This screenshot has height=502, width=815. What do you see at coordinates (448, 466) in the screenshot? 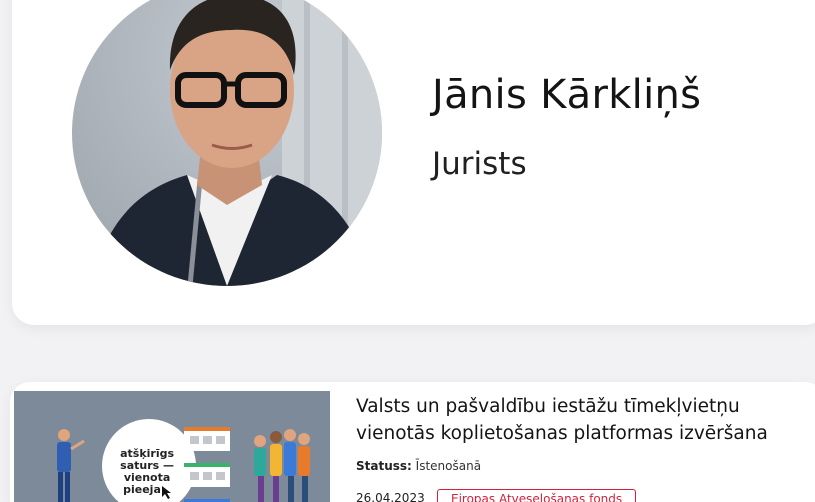
I see `status-value: Īstenošanā` at bounding box center [448, 466].